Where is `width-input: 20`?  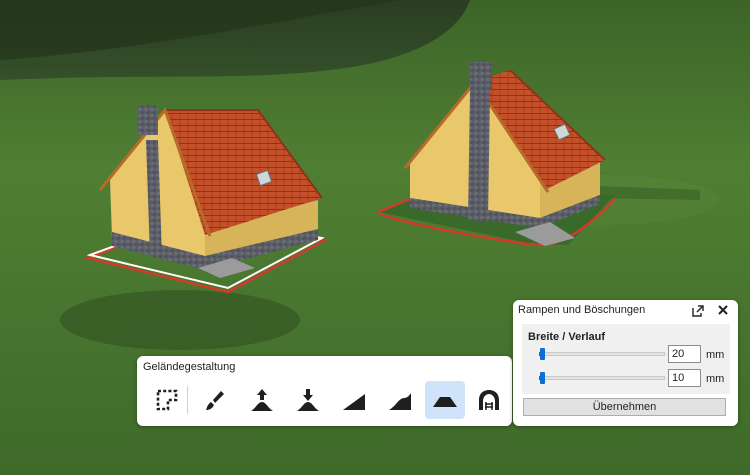
width-input: 20 is located at coordinates (684, 354).